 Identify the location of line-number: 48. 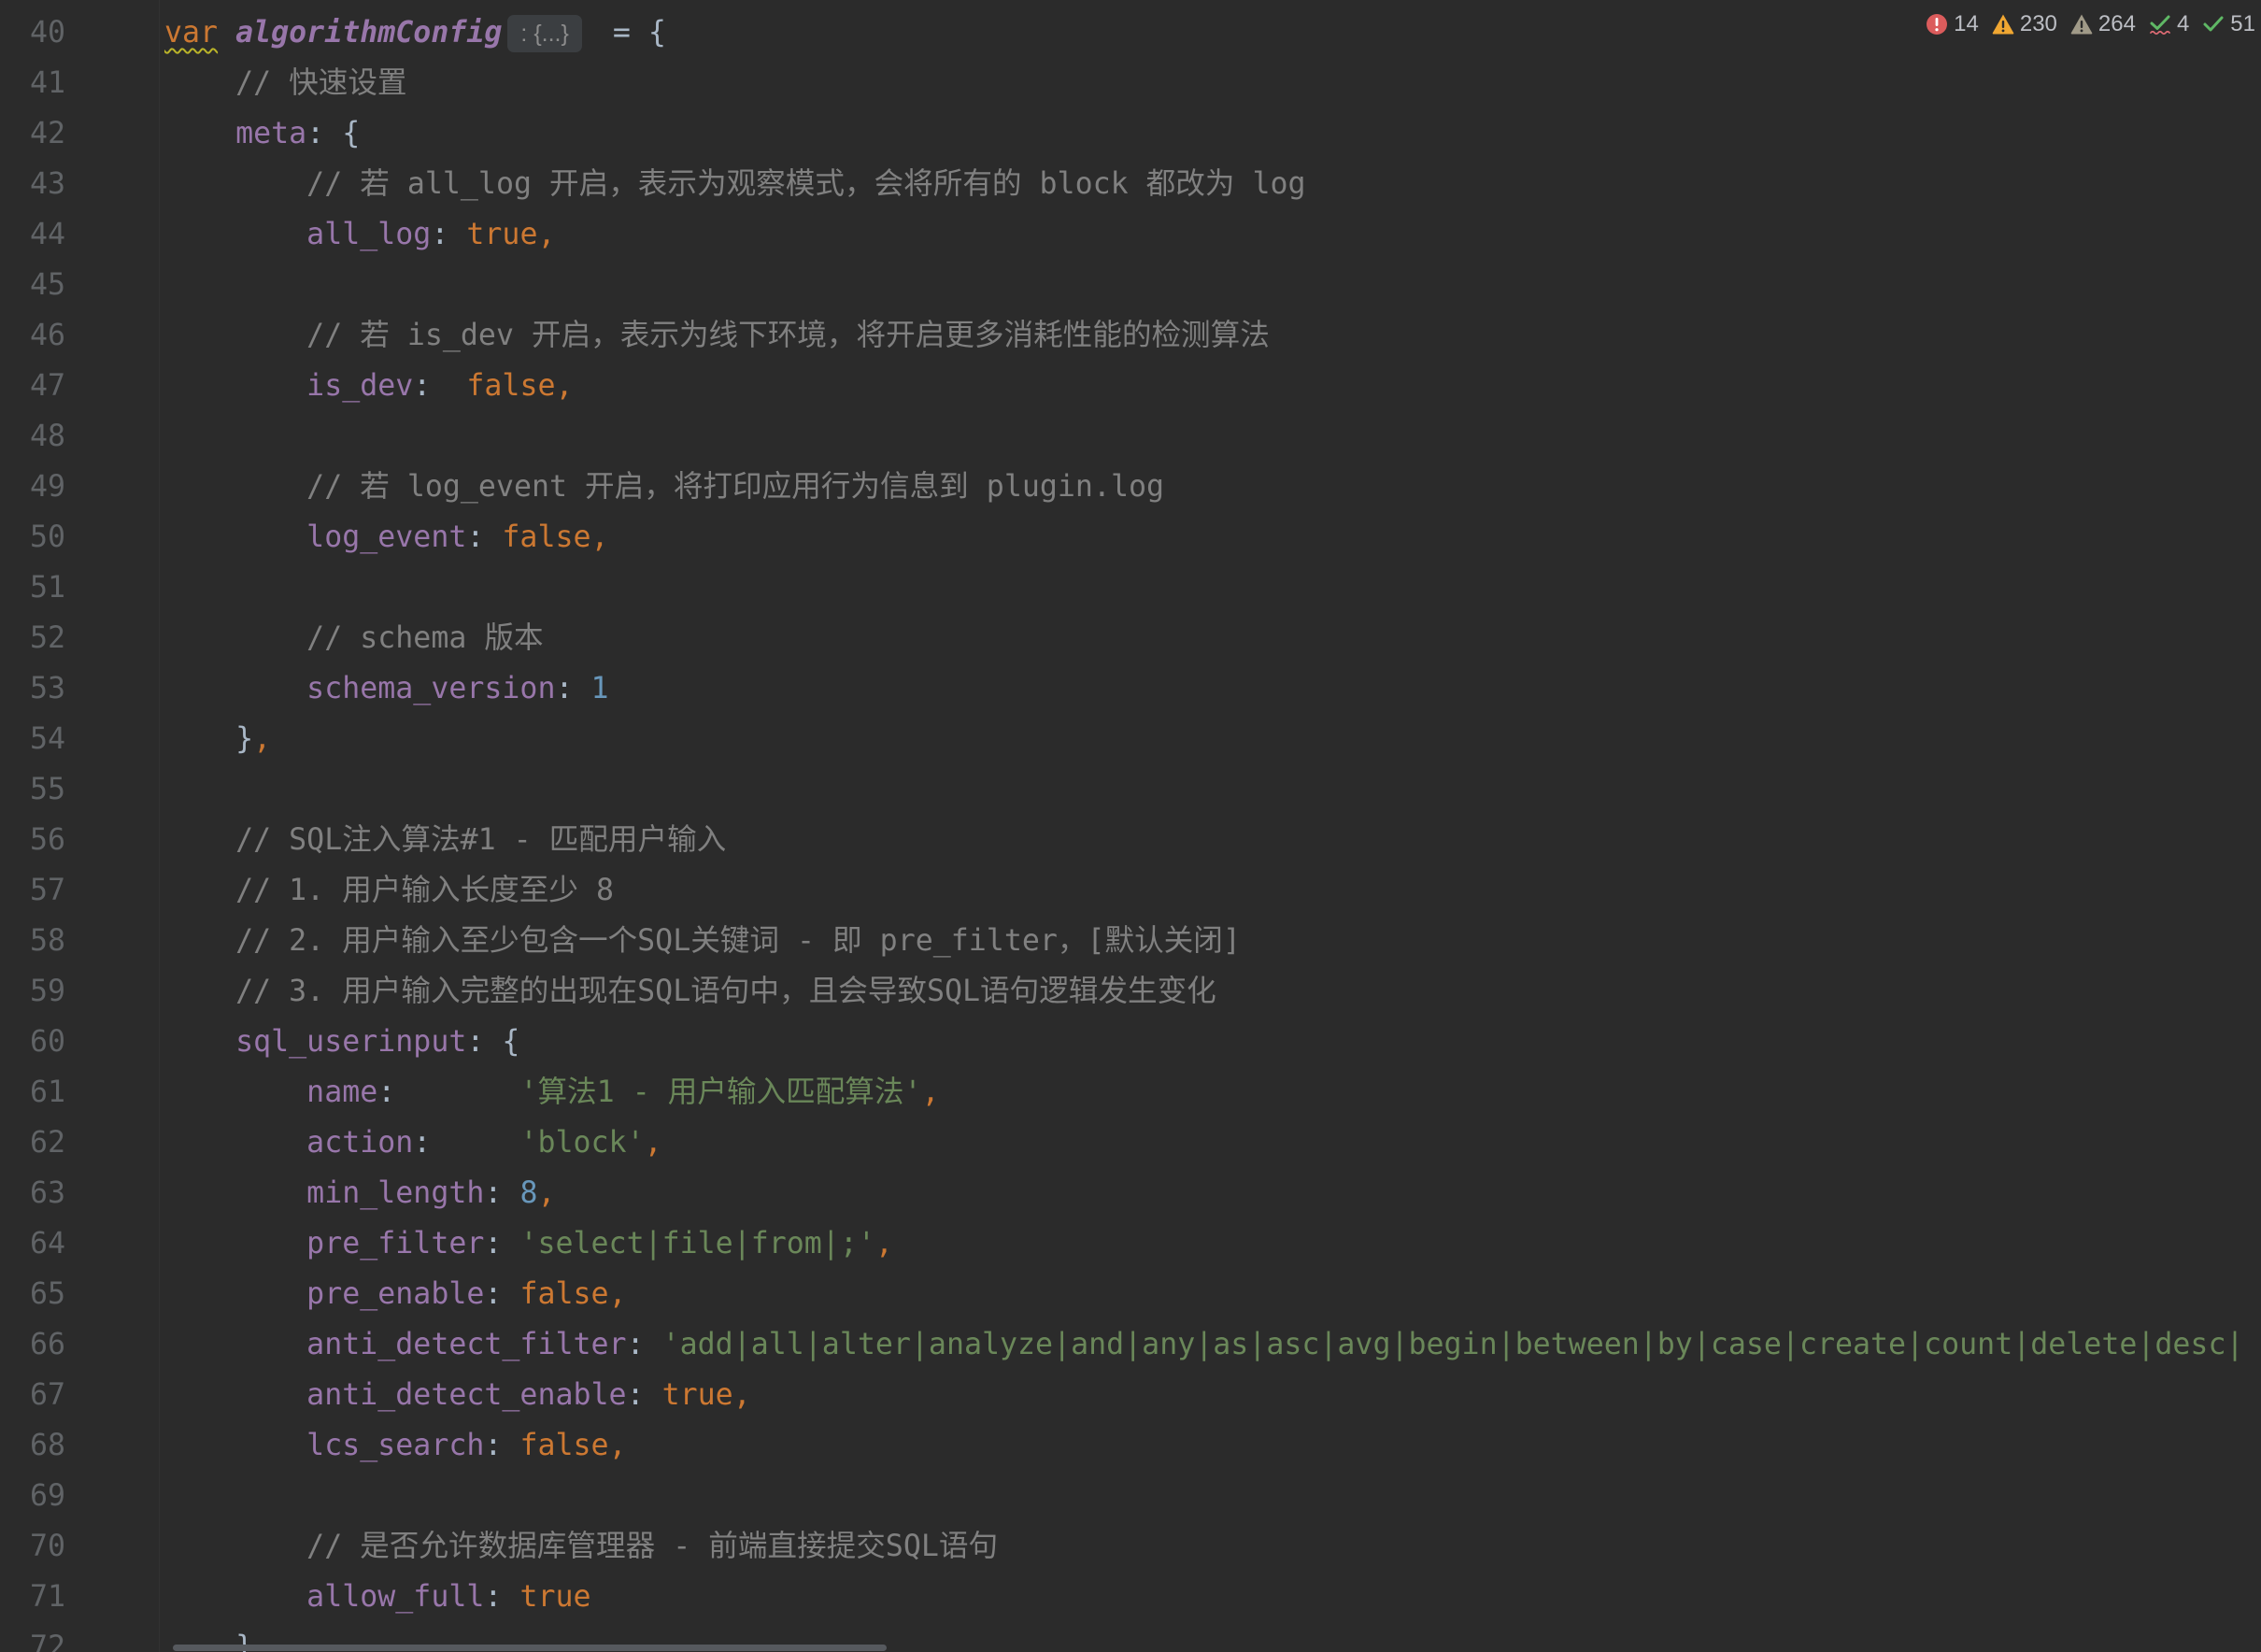
(32, 437).